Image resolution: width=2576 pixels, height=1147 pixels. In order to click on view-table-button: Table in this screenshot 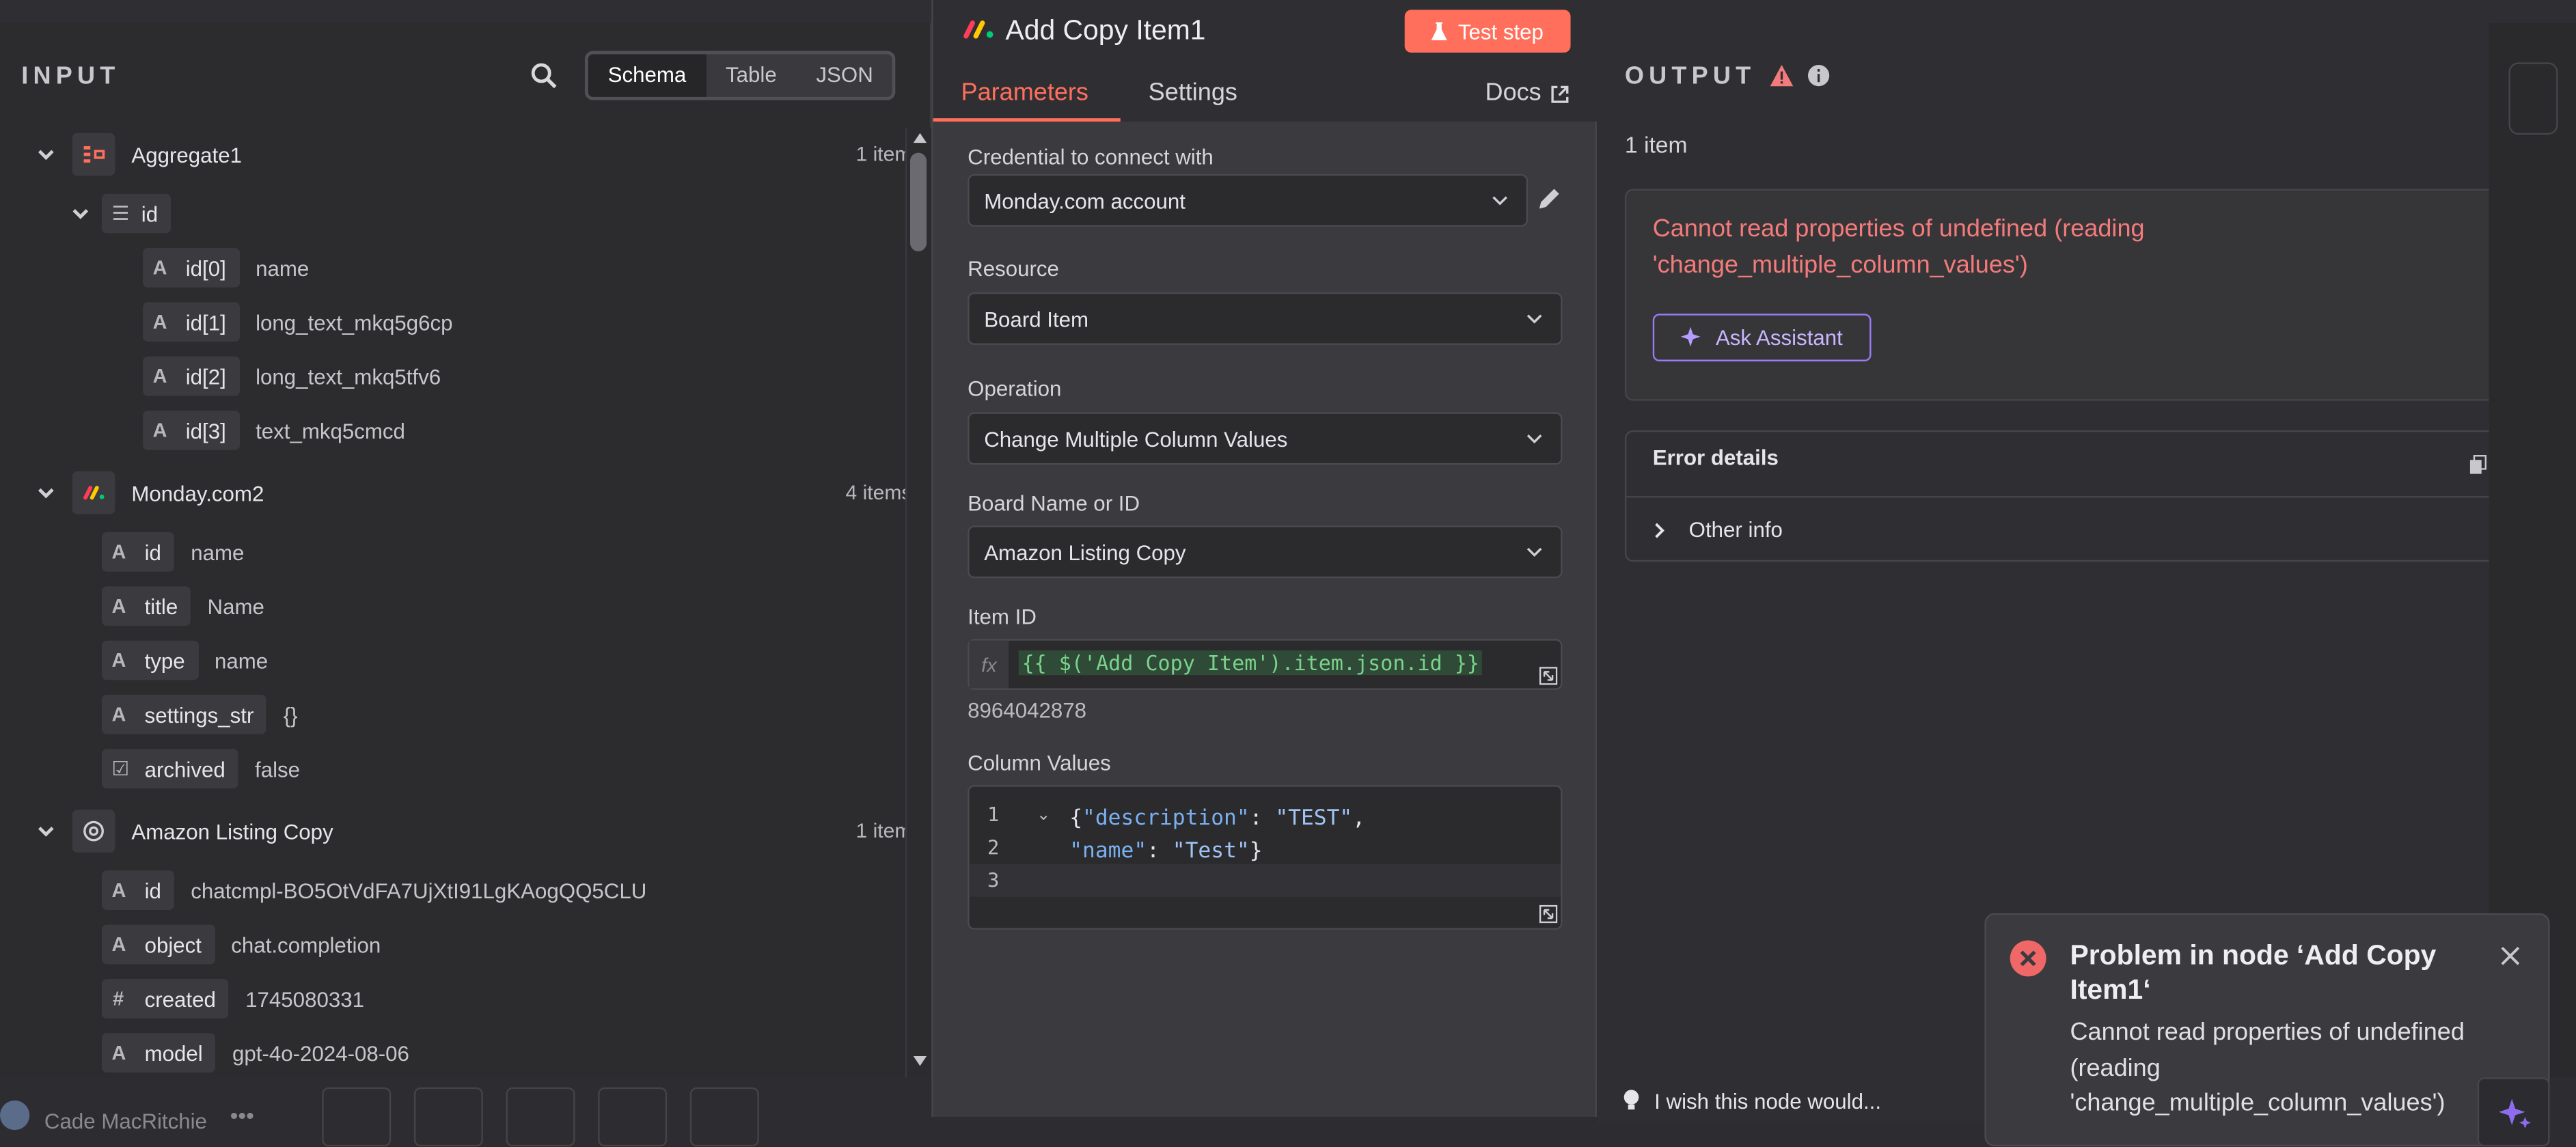, I will do `click(751, 75)`.